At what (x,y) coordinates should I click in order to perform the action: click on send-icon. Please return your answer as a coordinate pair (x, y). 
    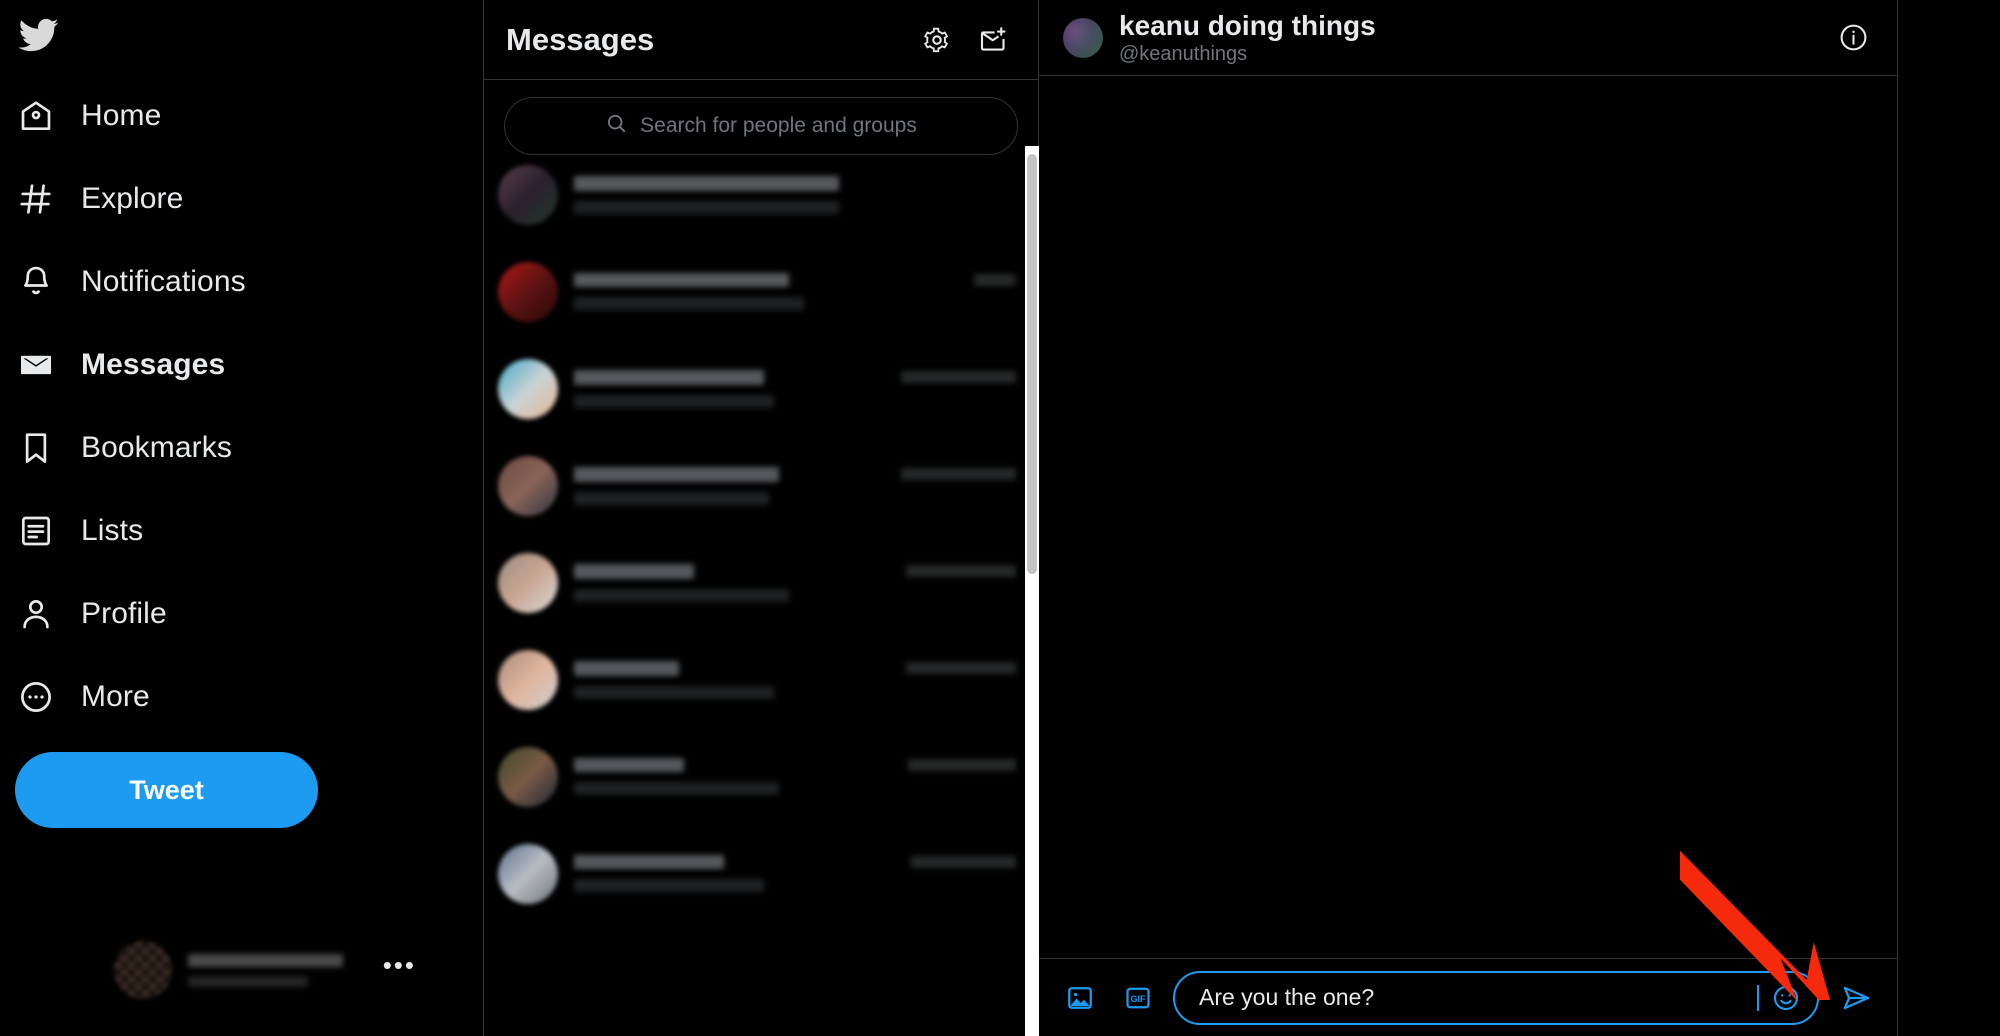
    Looking at the image, I should click on (1856, 998).